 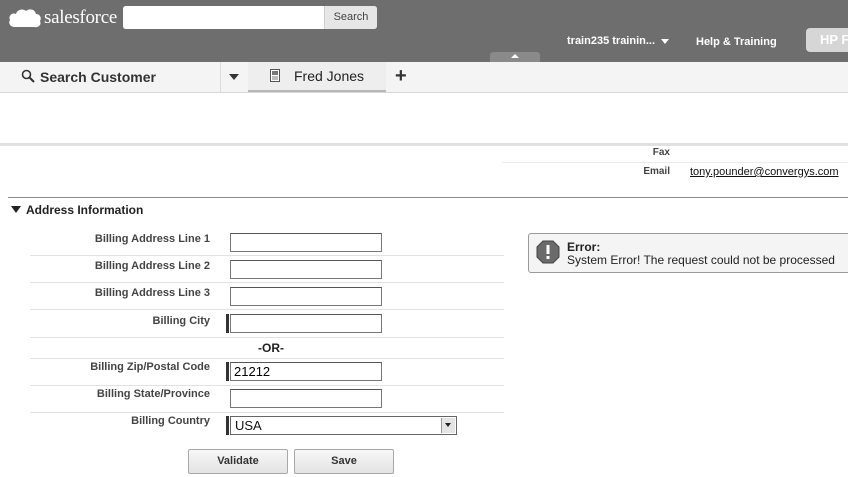 I want to click on help-training-link: Help & Training, so click(x=736, y=42).